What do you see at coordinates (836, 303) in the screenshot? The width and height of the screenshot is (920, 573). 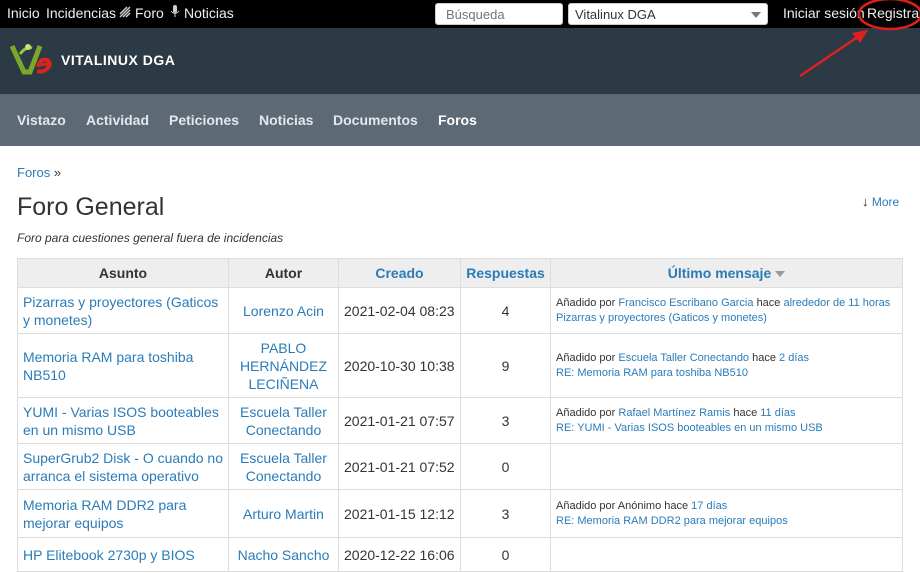 I see `last-time-link: alrededor de 11 horas` at bounding box center [836, 303].